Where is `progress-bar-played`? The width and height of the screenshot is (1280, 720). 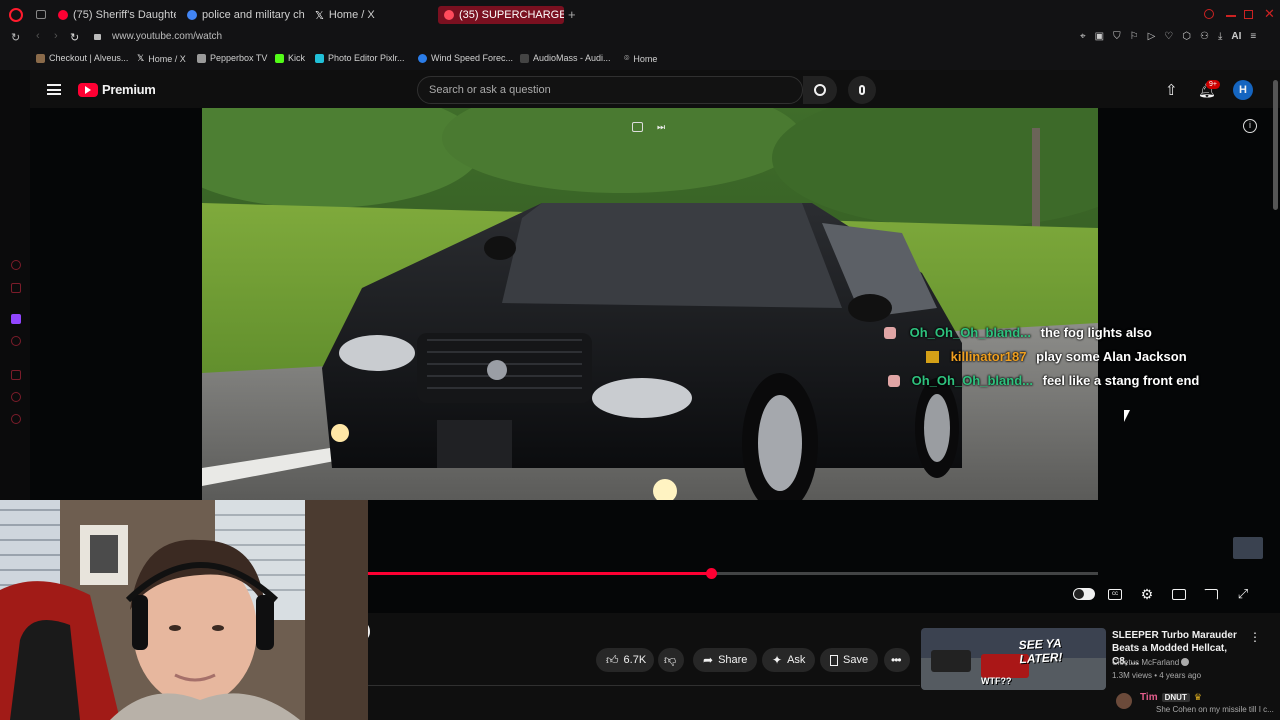
progress-bar-played is located at coordinates (539, 573).